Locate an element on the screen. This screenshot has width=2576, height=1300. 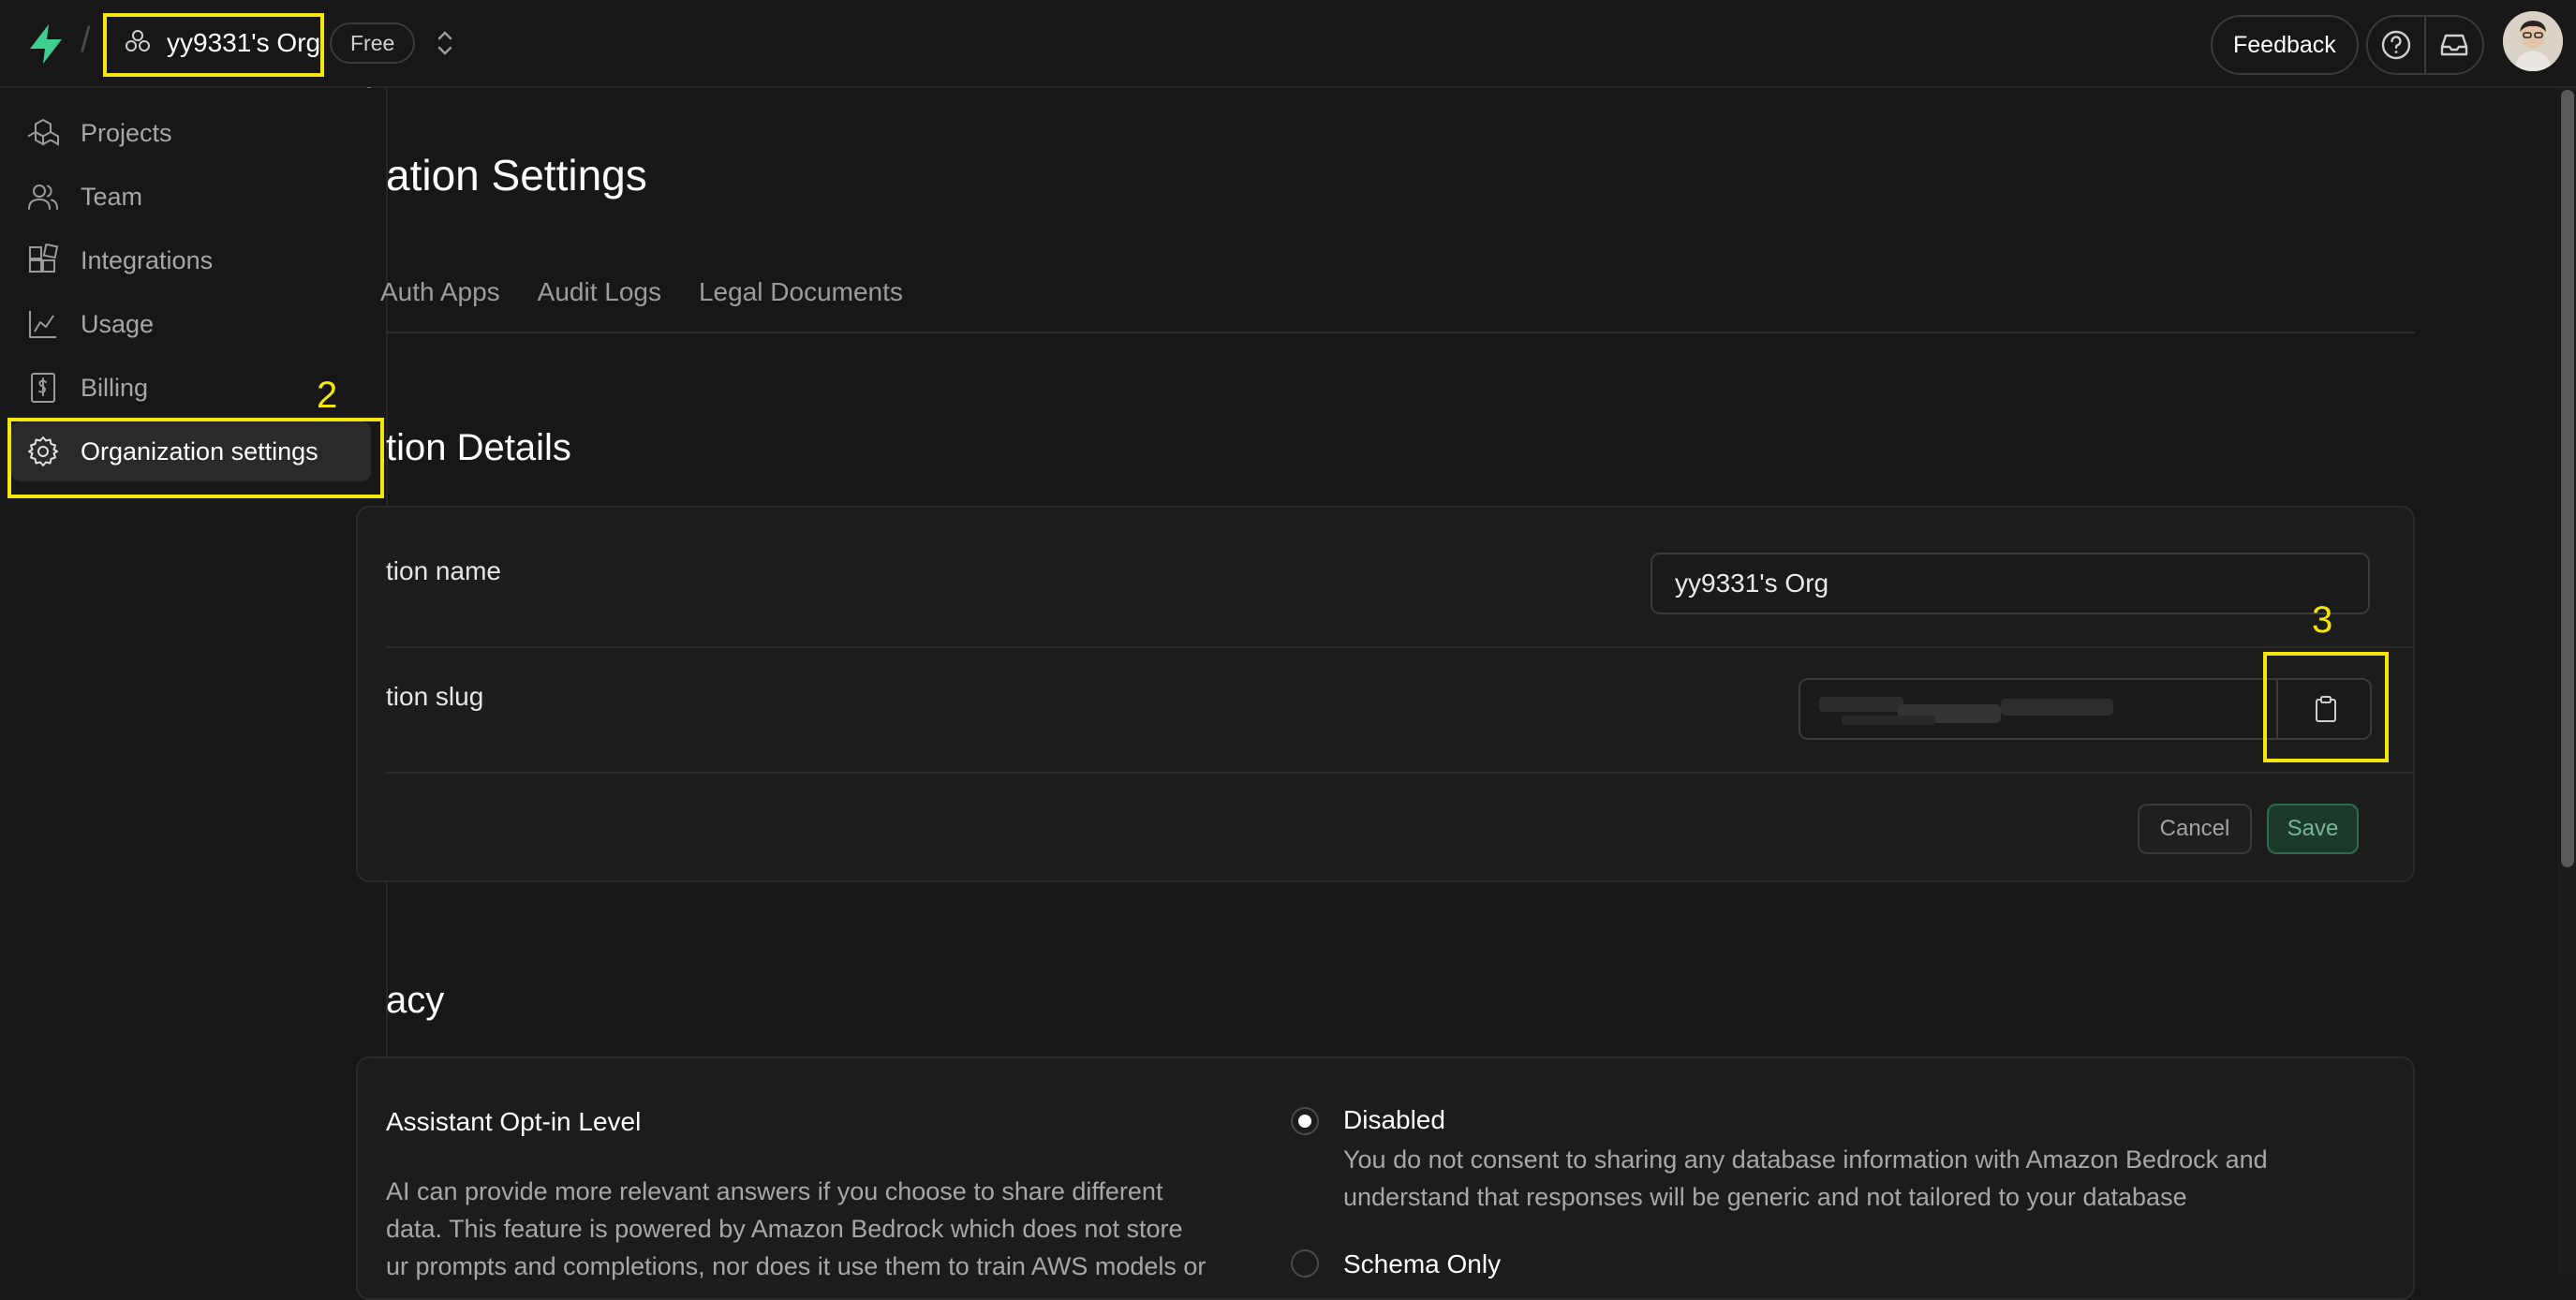
org-name-label: tion name is located at coordinates (443, 570).